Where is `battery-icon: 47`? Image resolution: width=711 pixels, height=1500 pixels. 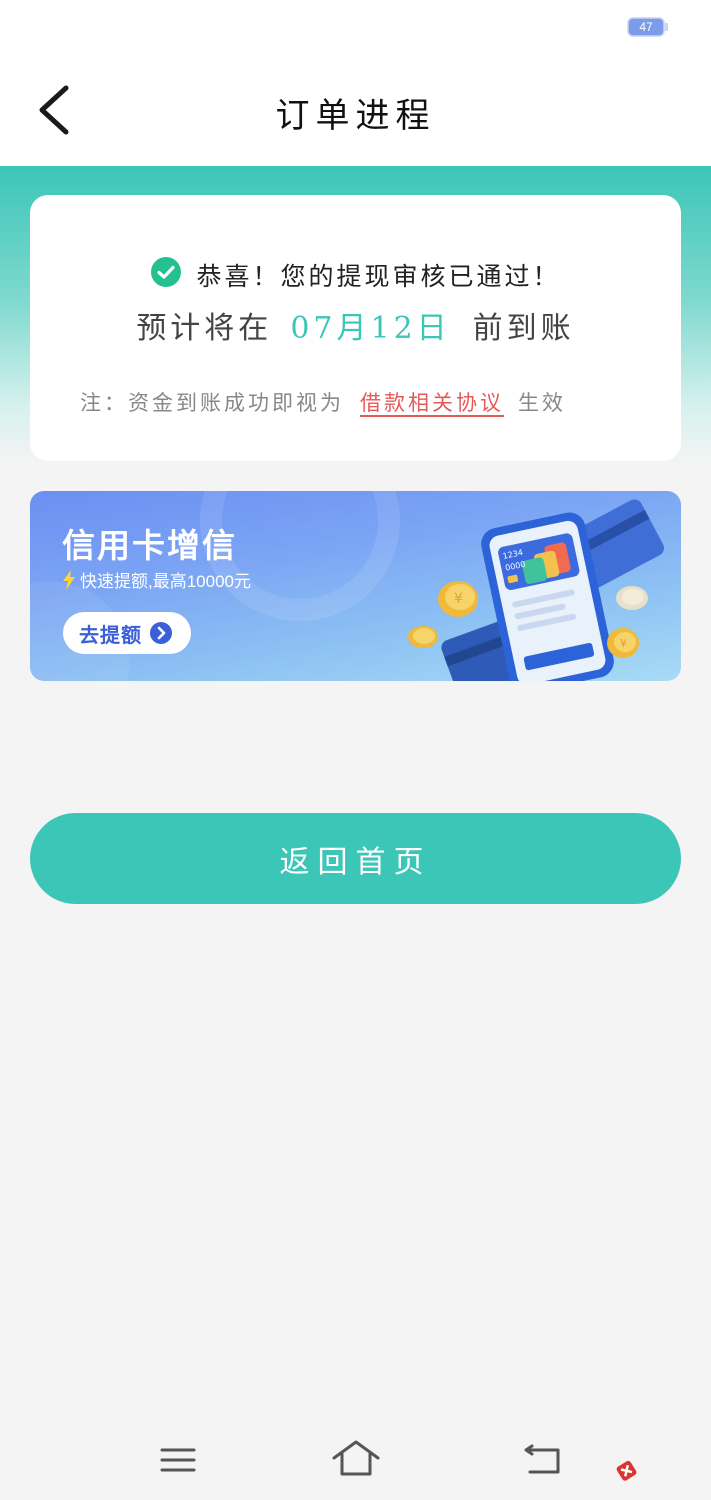 battery-icon: 47 is located at coordinates (648, 27).